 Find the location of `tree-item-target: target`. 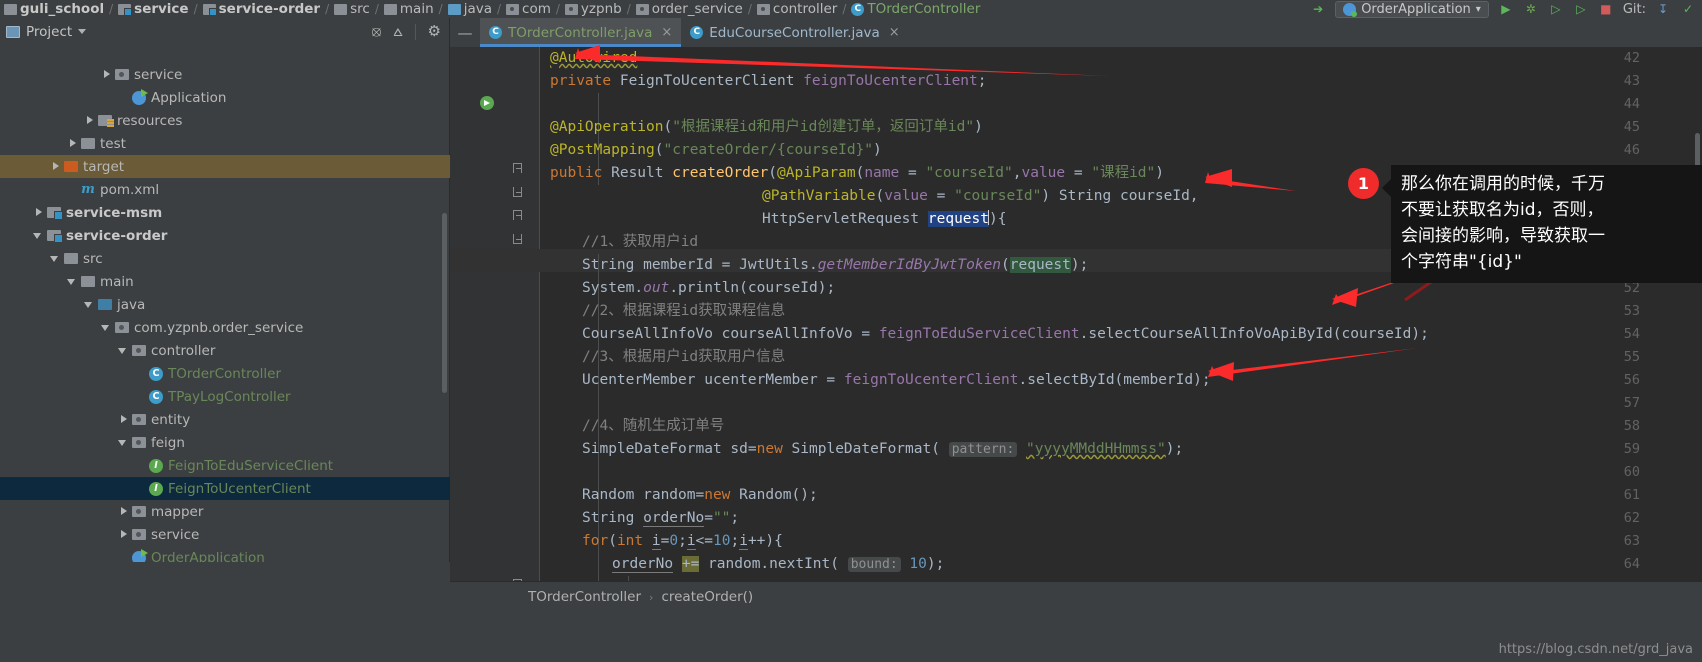

tree-item-target: target is located at coordinates (225, 166).